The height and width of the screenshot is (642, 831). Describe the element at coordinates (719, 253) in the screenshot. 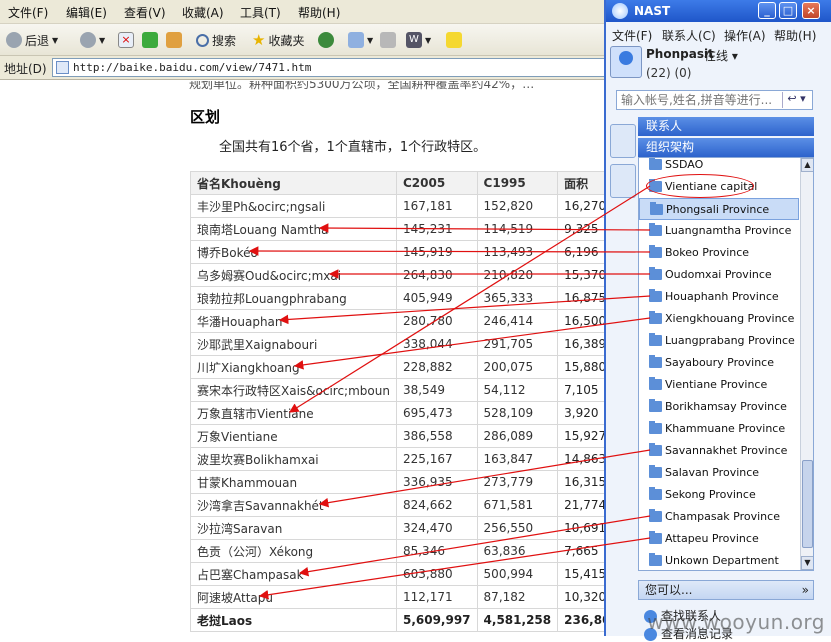

I see `tree-item: Bokeo Province` at that location.